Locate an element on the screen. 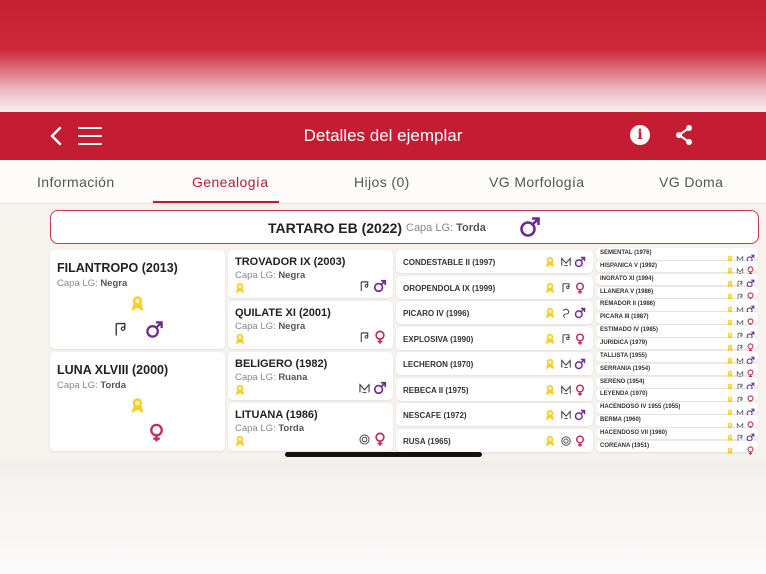  horse-name: CONDESTABLE II (1997) is located at coordinates (449, 262).